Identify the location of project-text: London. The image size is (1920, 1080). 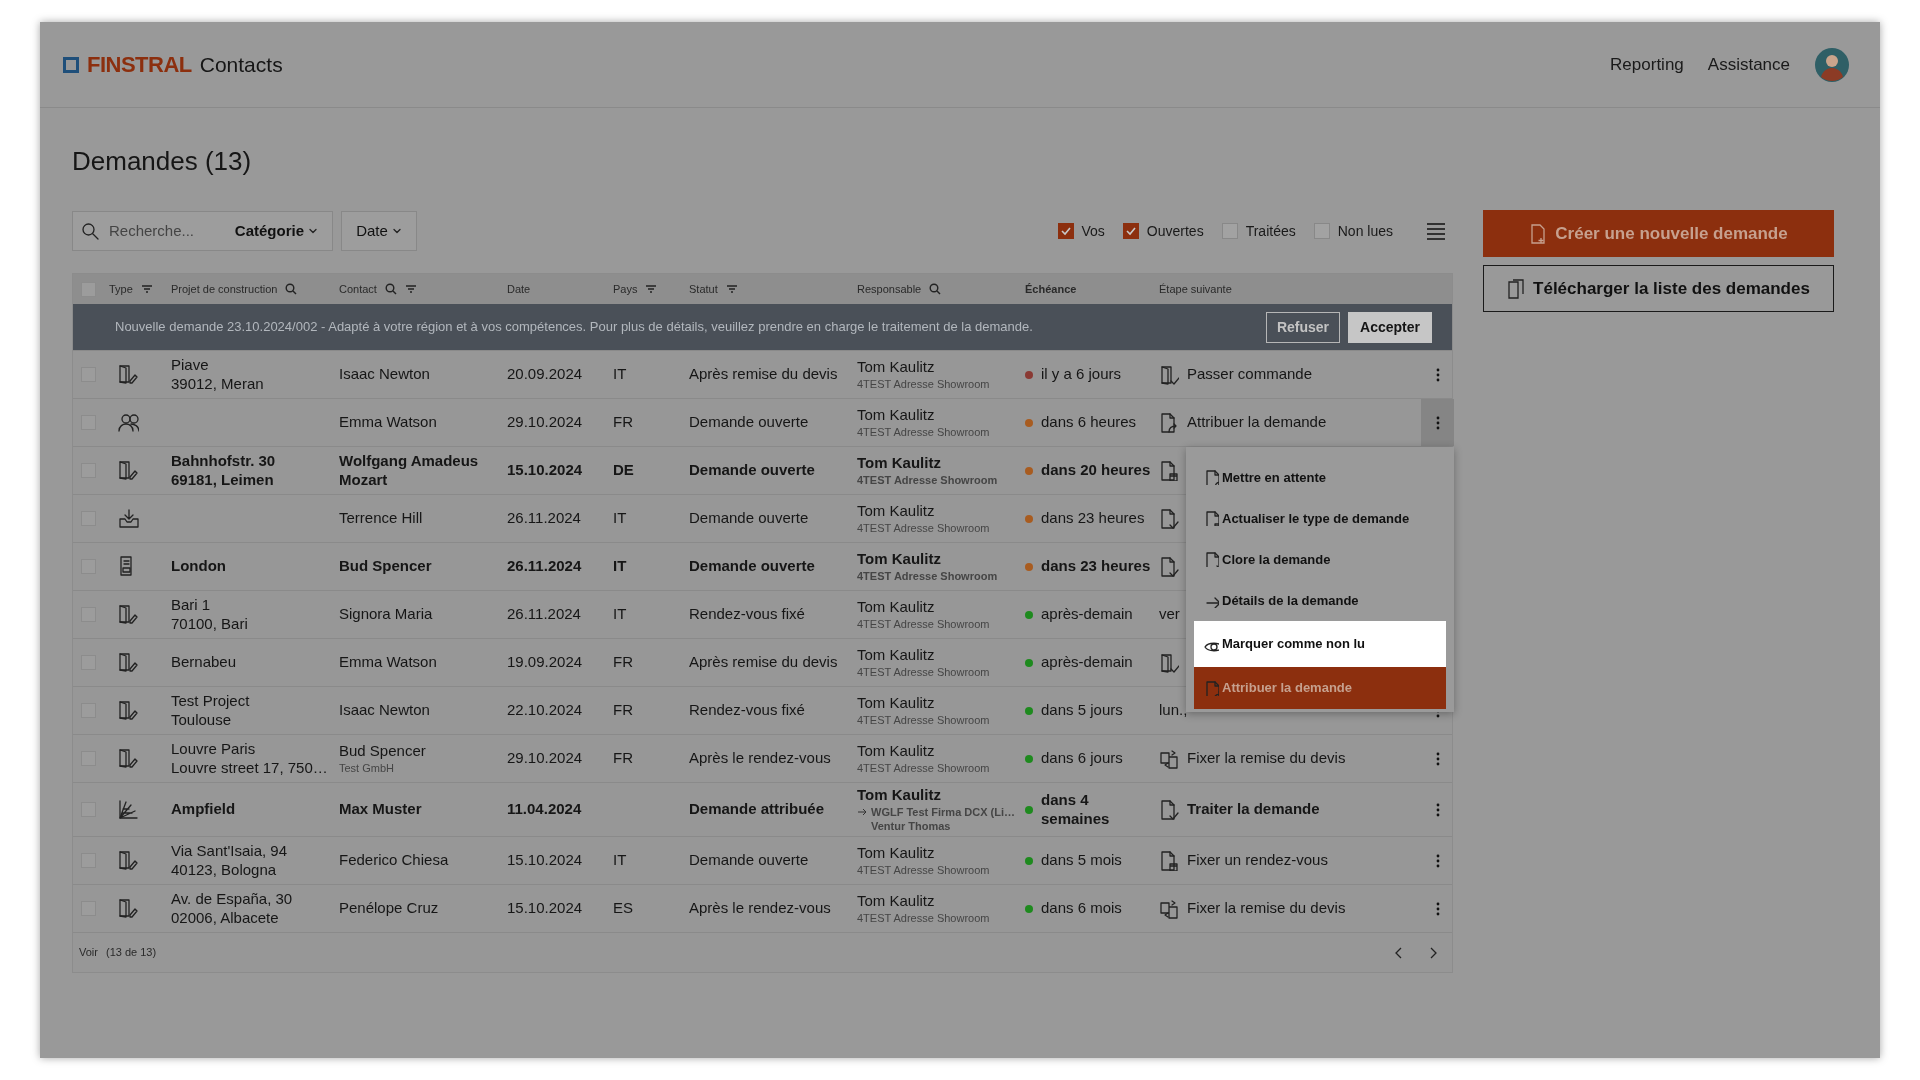
(199, 567).